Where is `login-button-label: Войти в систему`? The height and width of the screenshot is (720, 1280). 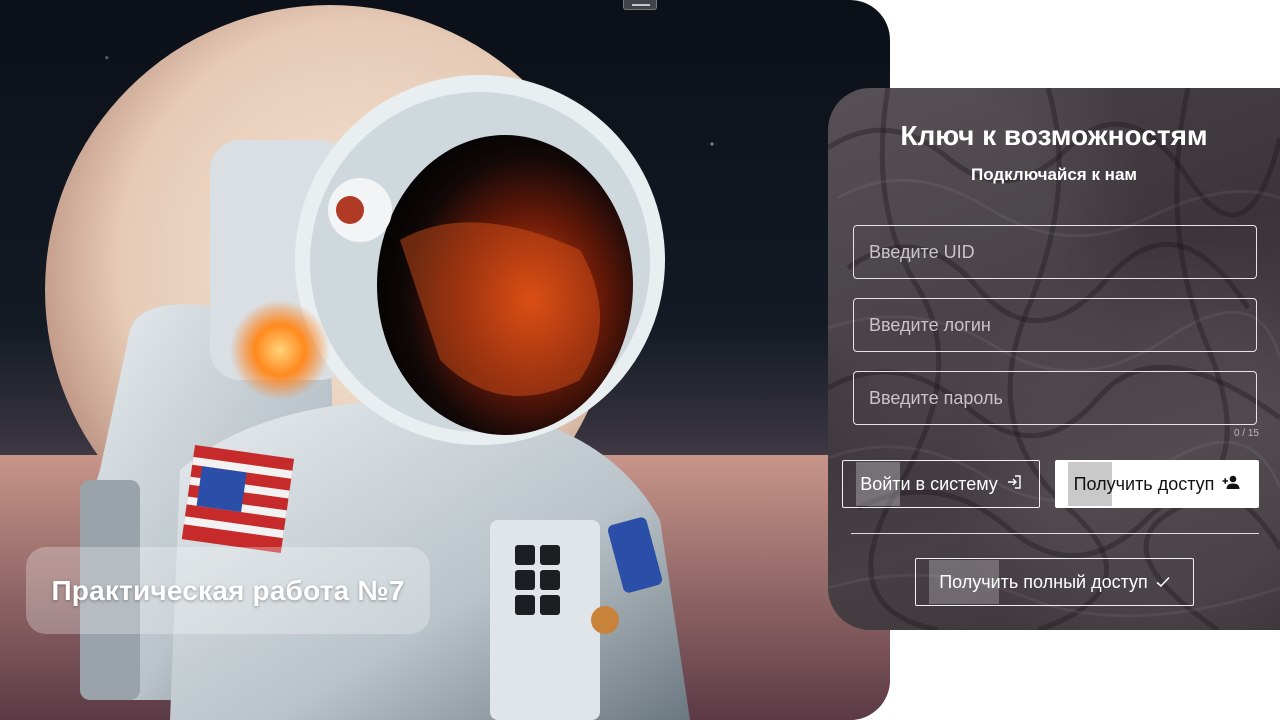
login-button-label: Войти в систему is located at coordinates (929, 483).